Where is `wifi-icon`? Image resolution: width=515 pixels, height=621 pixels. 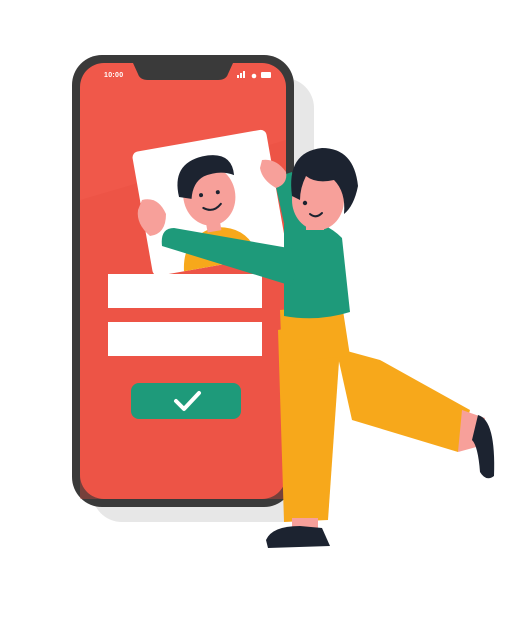
wifi-icon is located at coordinates (254, 76).